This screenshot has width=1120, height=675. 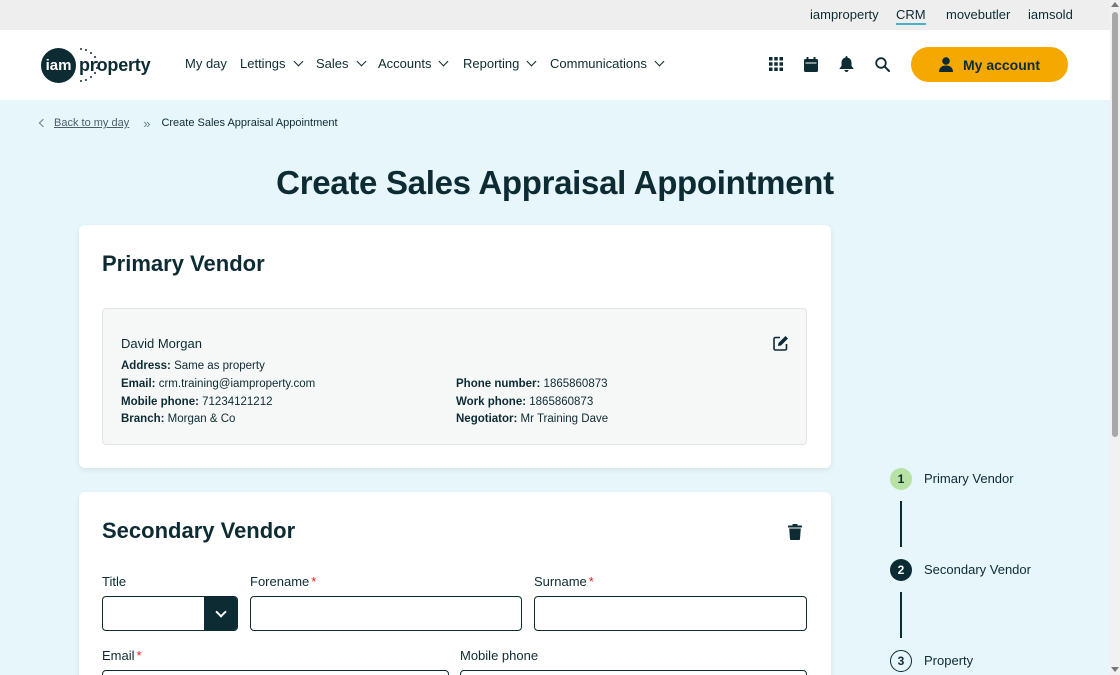 I want to click on title-select, so click(x=170, y=613).